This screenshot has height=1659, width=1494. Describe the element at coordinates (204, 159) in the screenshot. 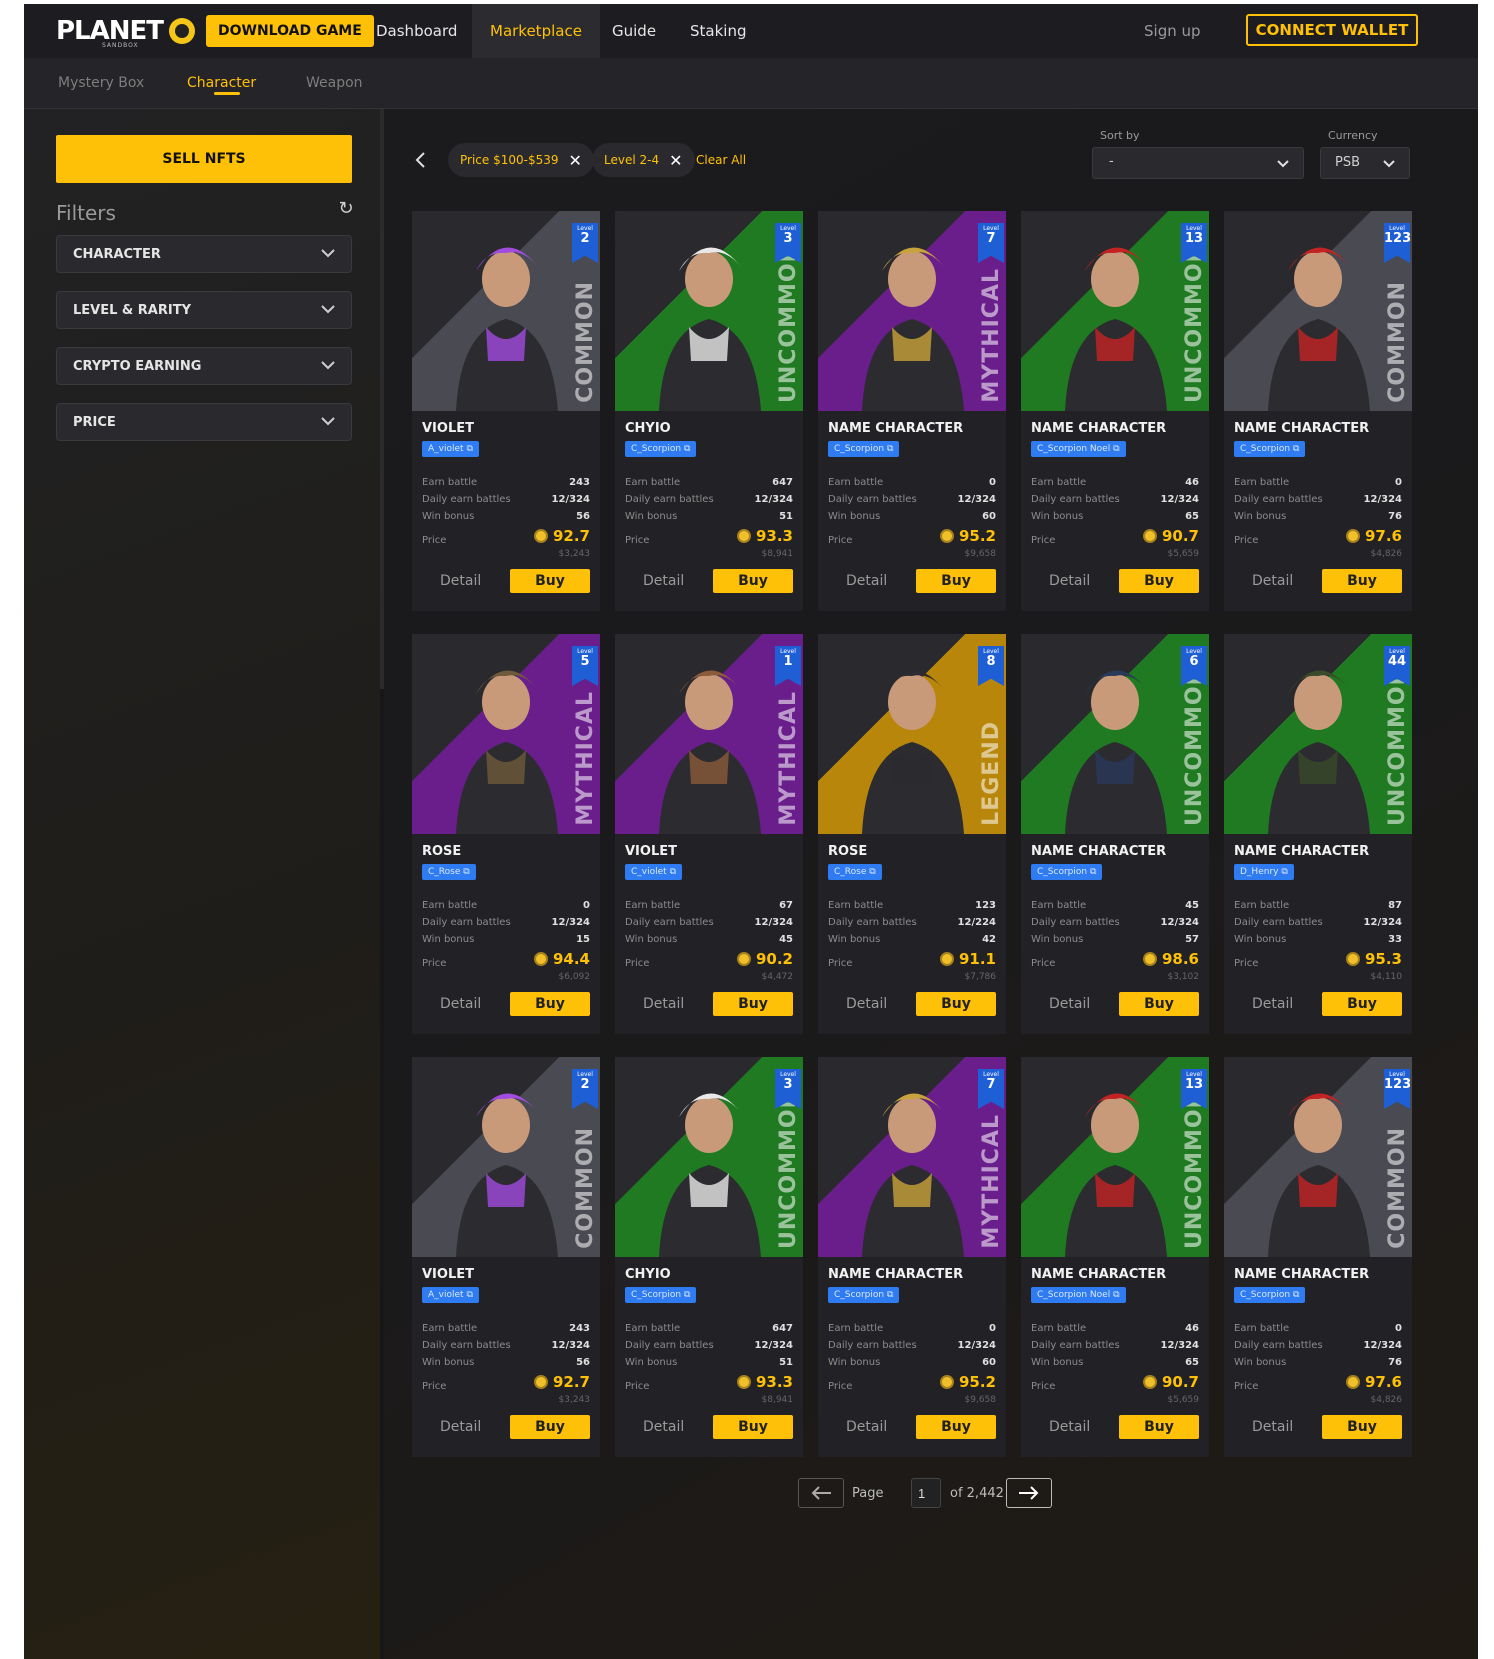

I see `sell-nfts-button: SELL NFTS` at that location.